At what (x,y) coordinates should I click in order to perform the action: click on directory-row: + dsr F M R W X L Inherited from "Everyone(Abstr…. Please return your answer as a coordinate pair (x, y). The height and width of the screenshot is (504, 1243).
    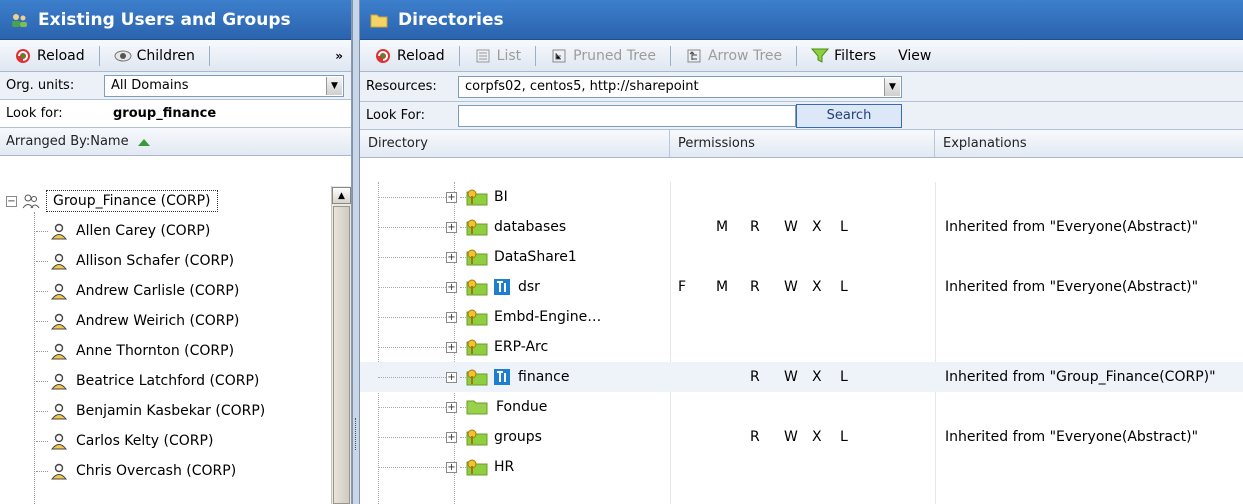
    Looking at the image, I should click on (801, 287).